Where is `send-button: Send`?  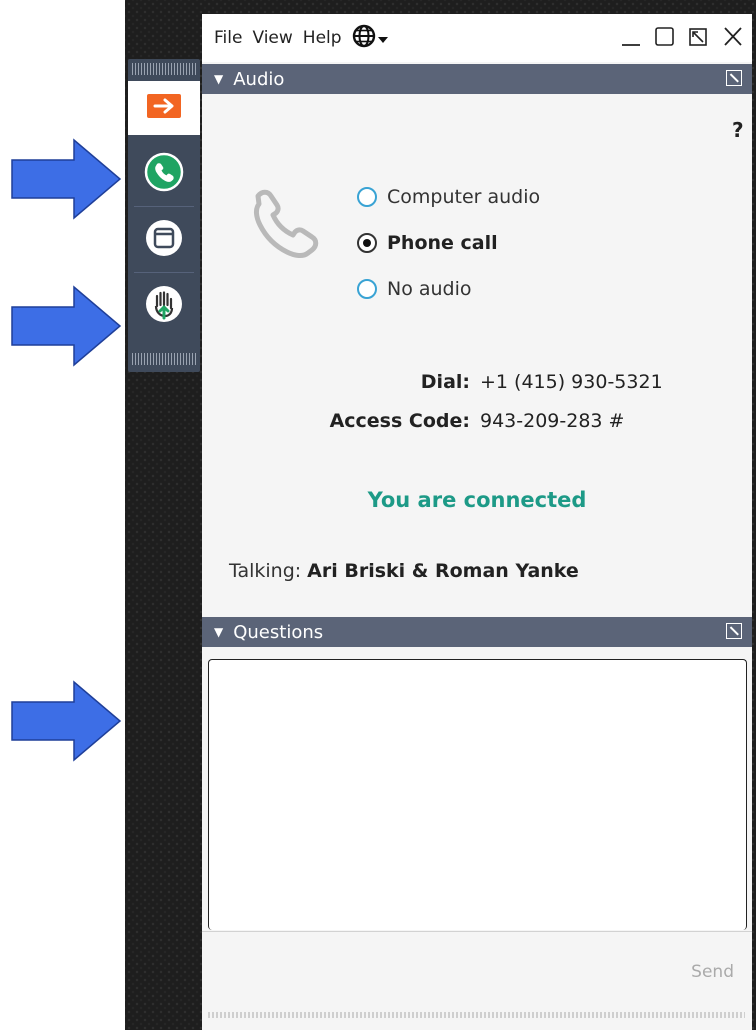 send-button: Send is located at coordinates (712, 972).